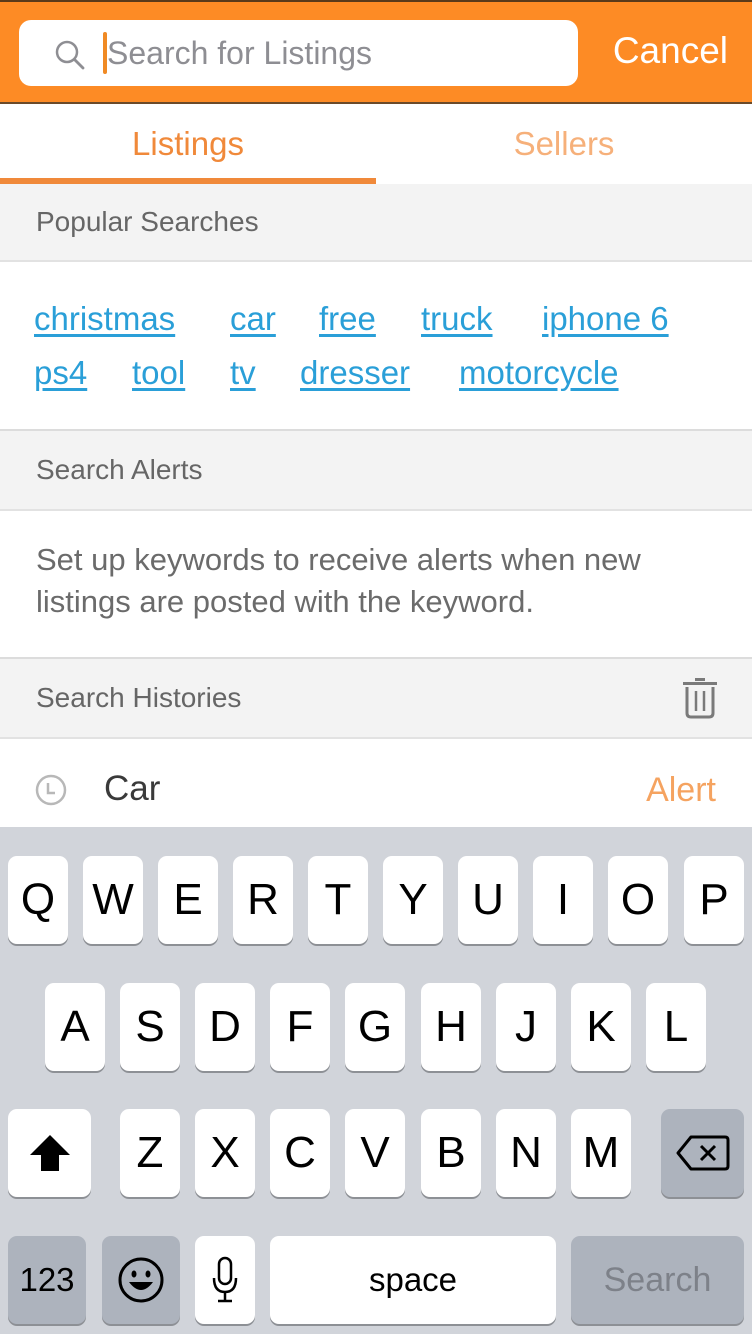 The height and width of the screenshot is (1334, 752). Describe the element at coordinates (347, 319) in the screenshot. I see `popular-tag-free: free` at that location.